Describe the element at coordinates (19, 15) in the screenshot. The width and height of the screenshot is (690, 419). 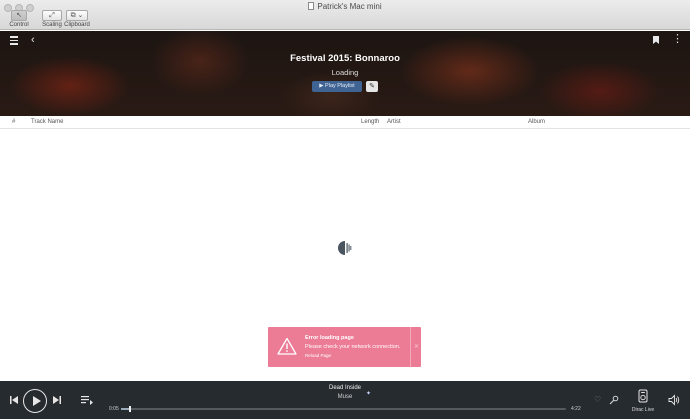
I see `control-icon: ↖` at that location.